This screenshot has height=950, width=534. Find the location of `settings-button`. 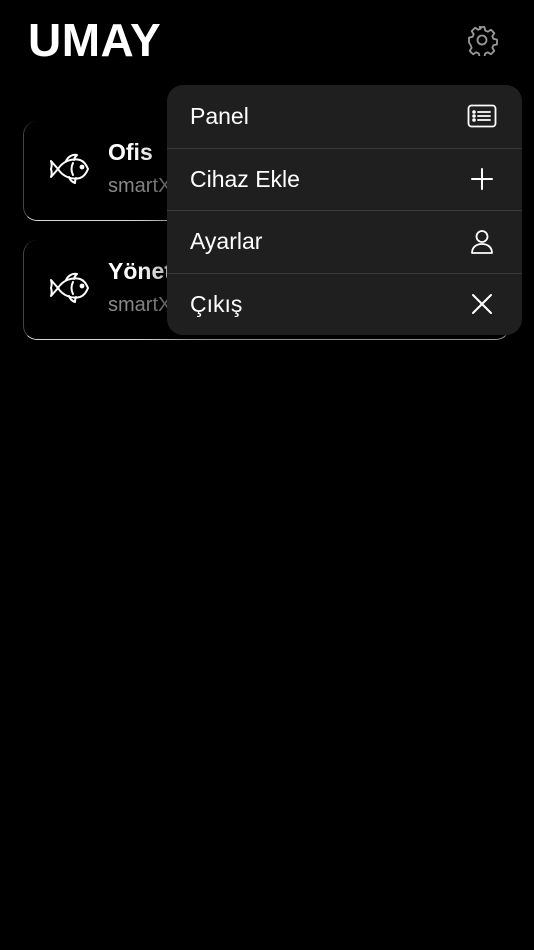

settings-button is located at coordinates (482, 40).